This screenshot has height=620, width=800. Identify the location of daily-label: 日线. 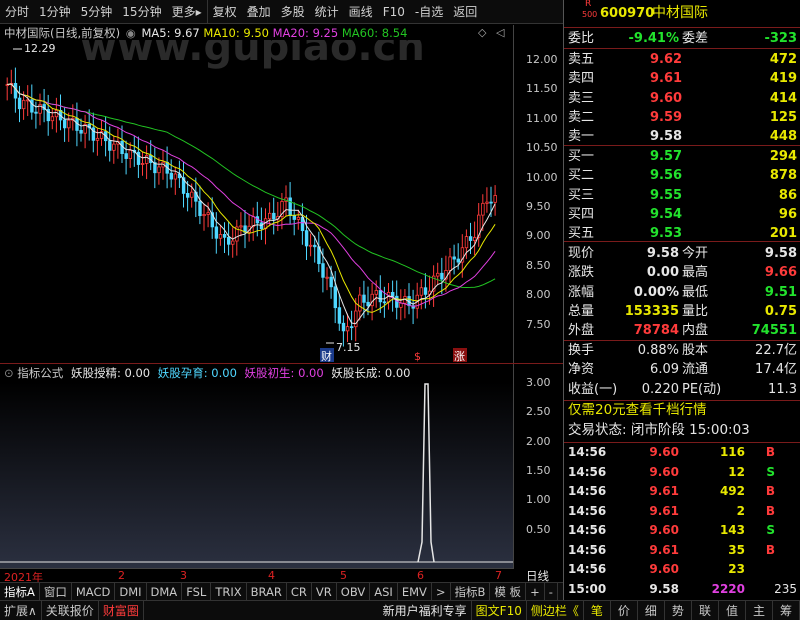
(537, 576).